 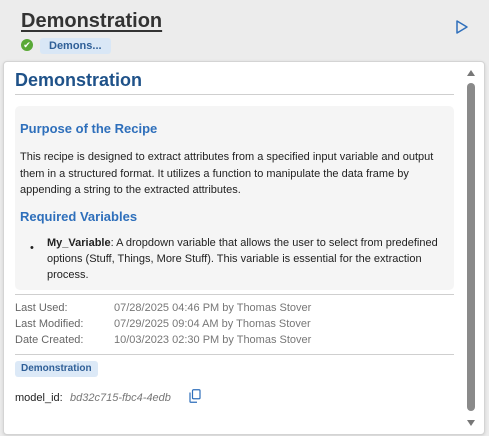 What do you see at coordinates (27, 45) in the screenshot?
I see `check-circle-icon: ✔` at bounding box center [27, 45].